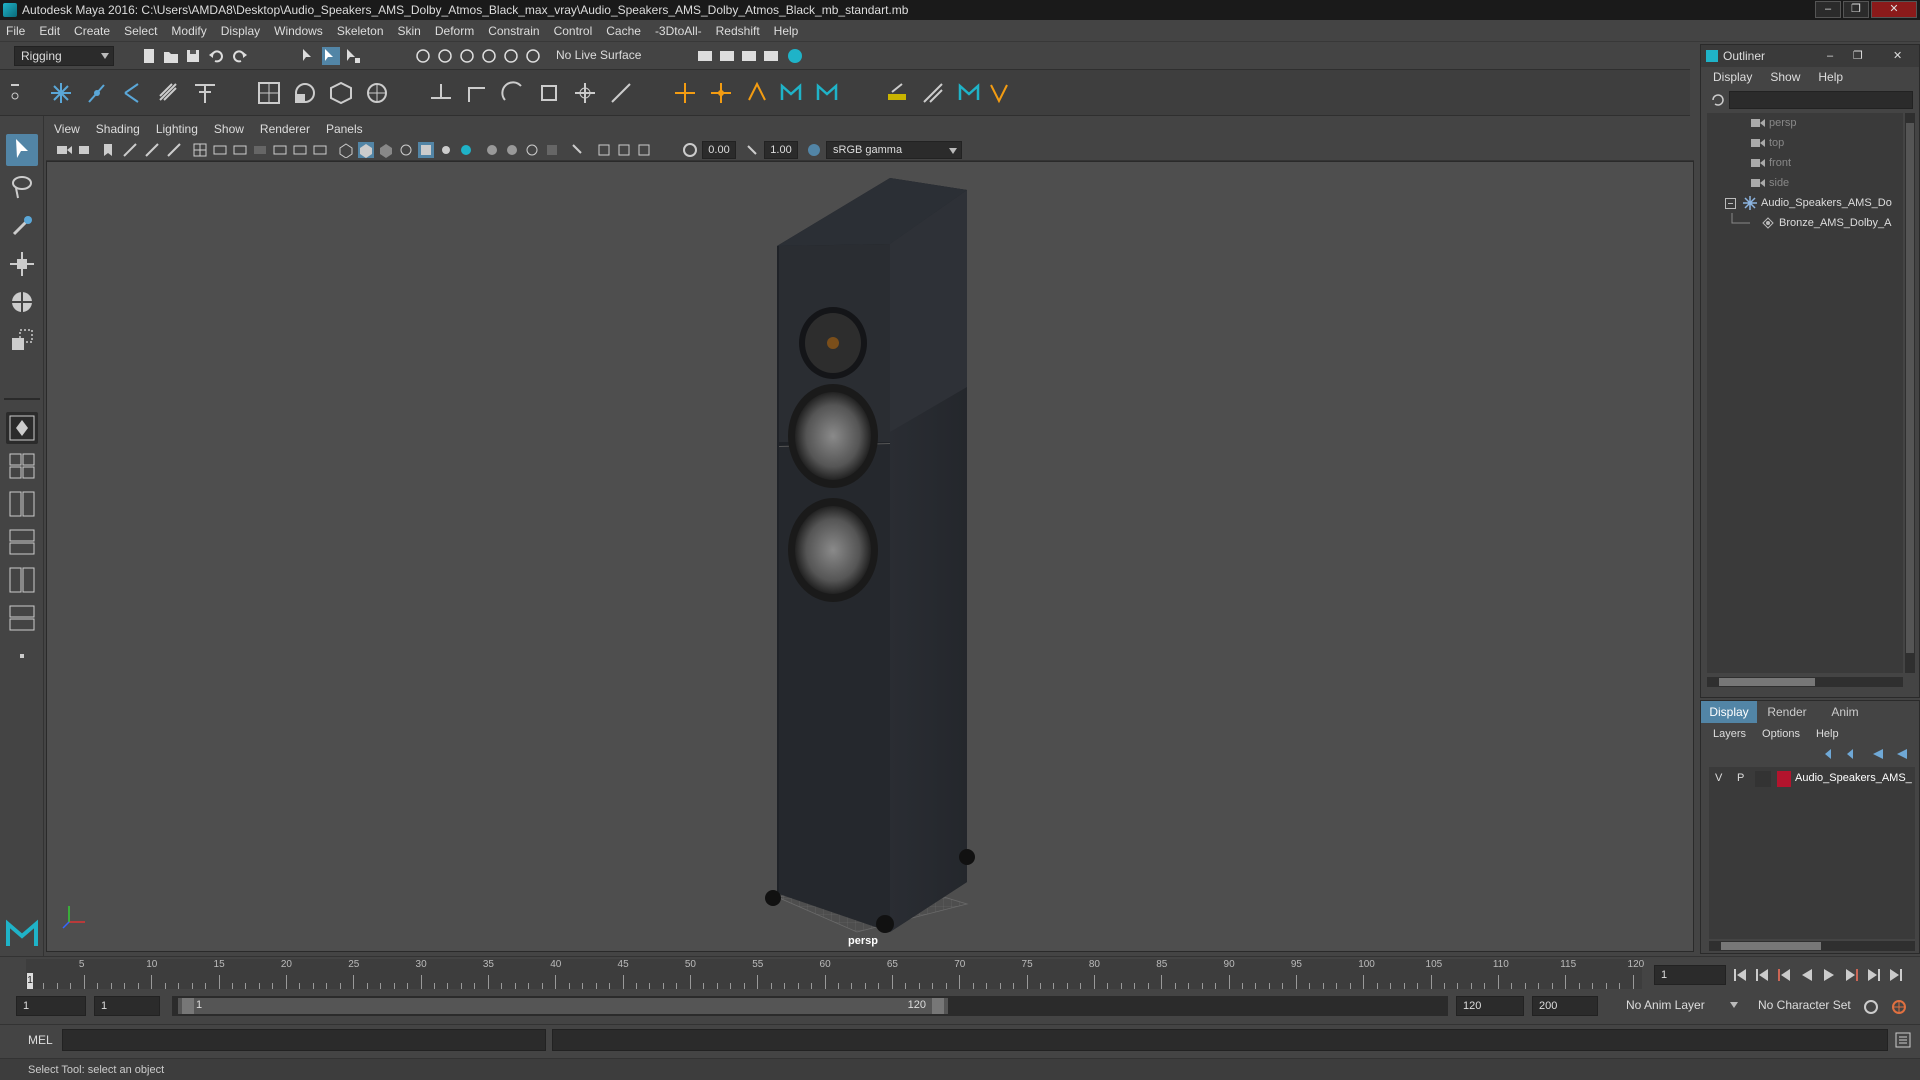 This screenshot has width=1920, height=1080. What do you see at coordinates (573, 31) in the screenshot?
I see `menu-control: Control` at bounding box center [573, 31].